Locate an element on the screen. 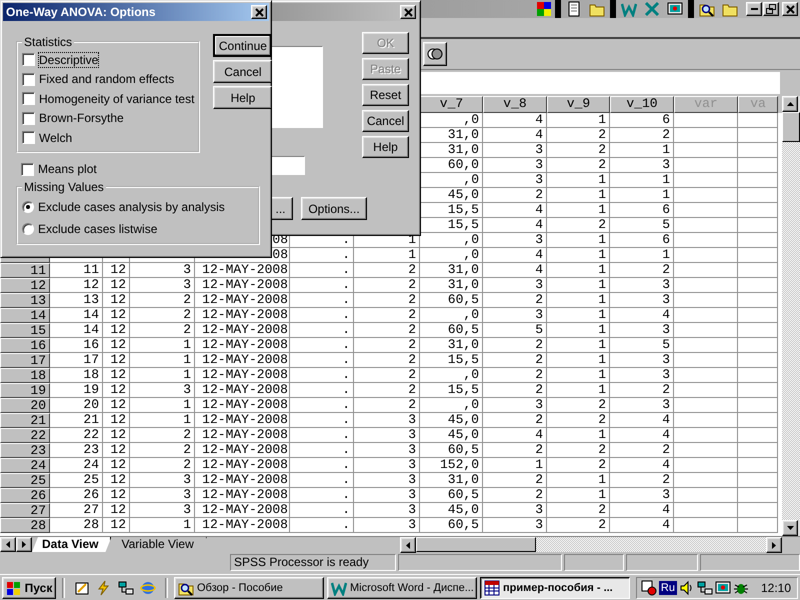 The image size is (800, 600). scroll-up-button is located at coordinates (790, 104).